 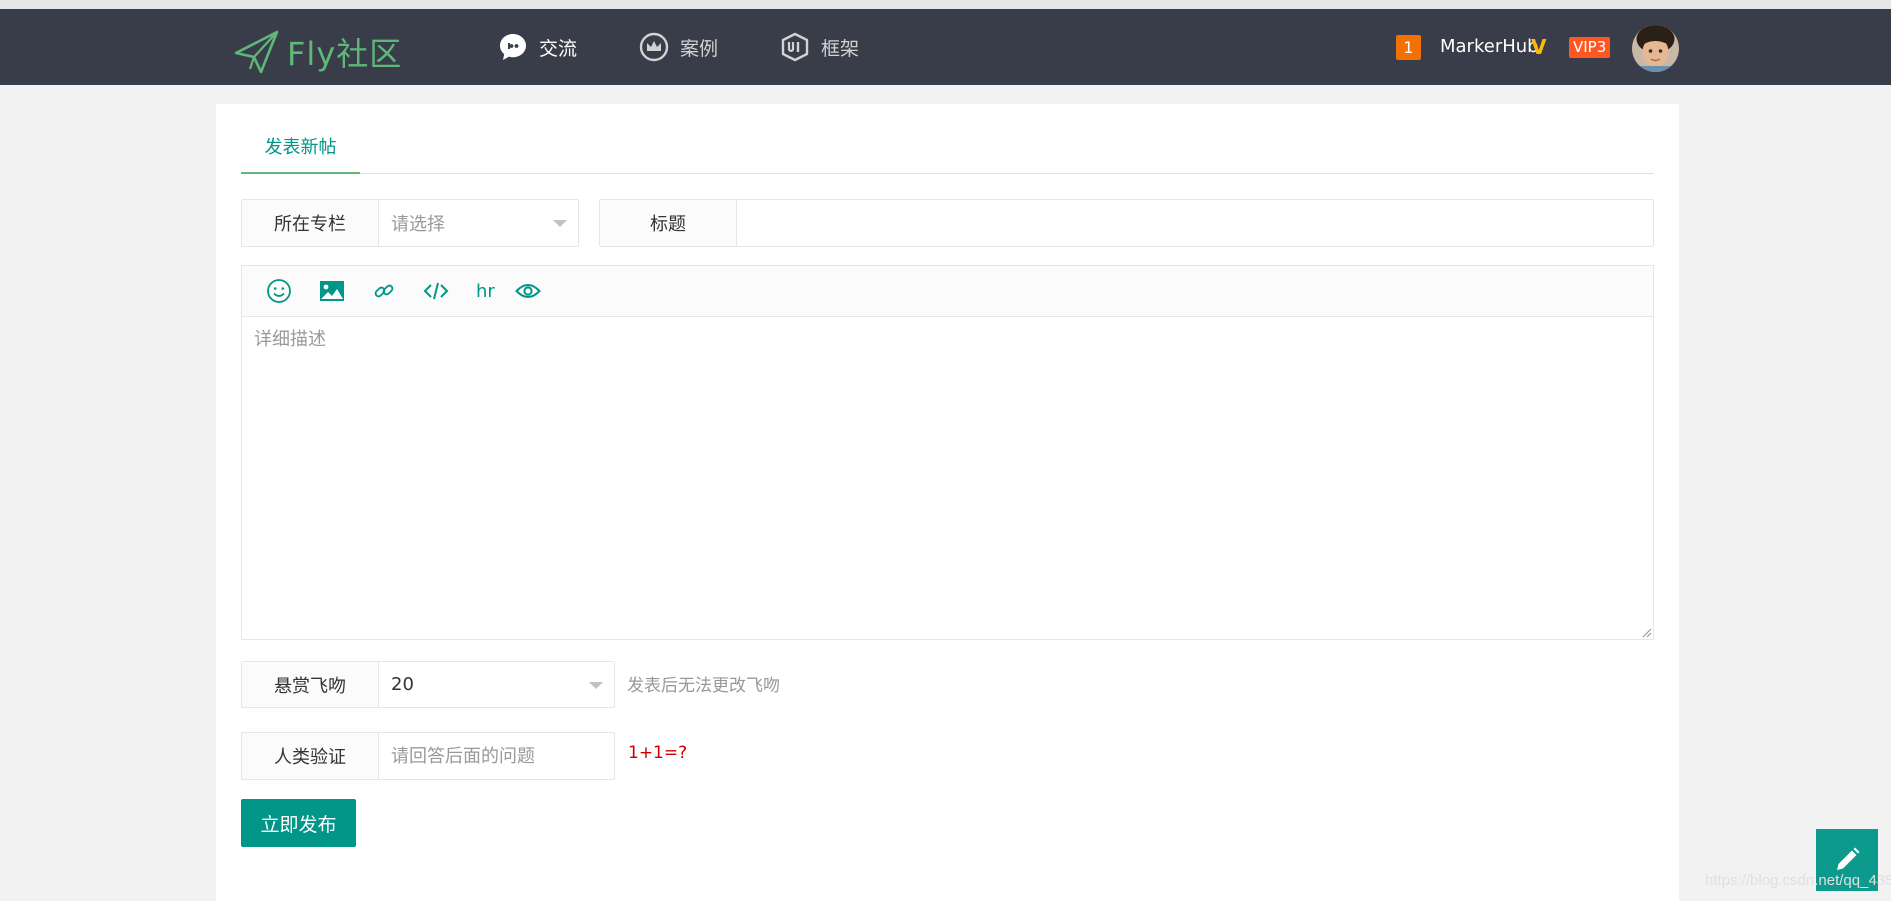 I want to click on column-select-placeholder: 请选择, so click(x=418, y=224).